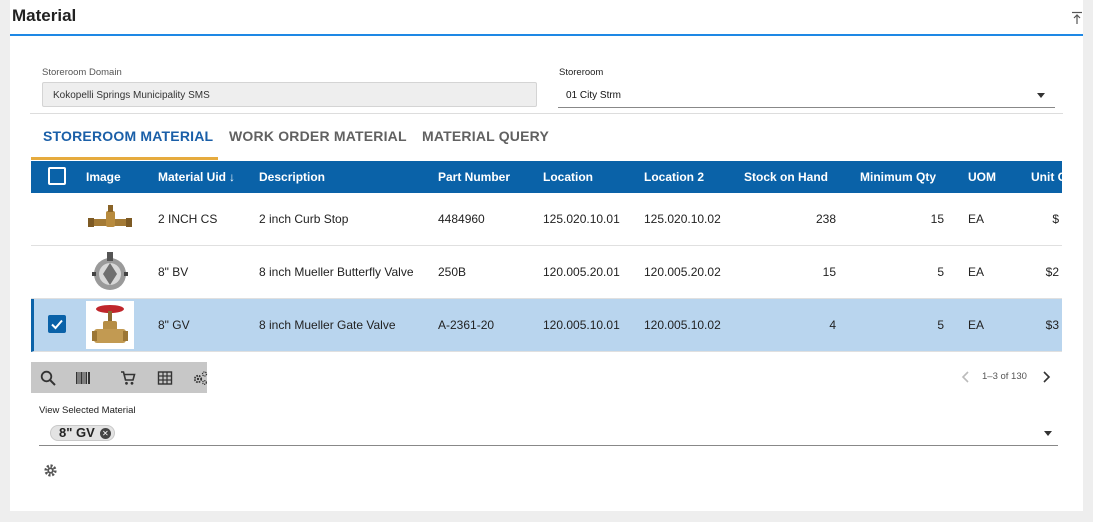 The image size is (1093, 522). I want to click on checkmark-icon, so click(57, 324).